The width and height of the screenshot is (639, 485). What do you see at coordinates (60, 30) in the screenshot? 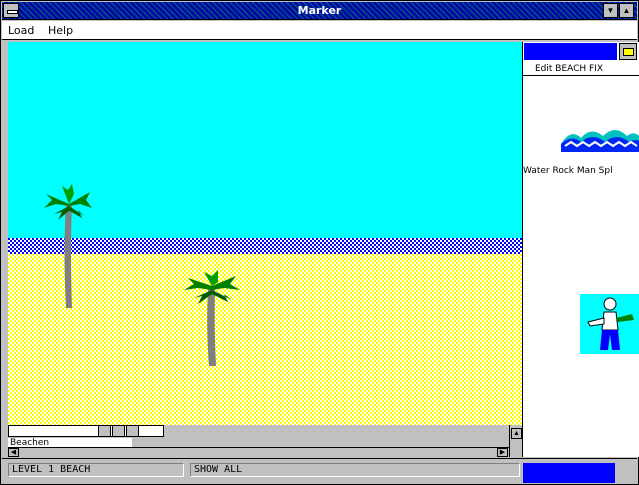
I see `menu-item-help: Help` at bounding box center [60, 30].